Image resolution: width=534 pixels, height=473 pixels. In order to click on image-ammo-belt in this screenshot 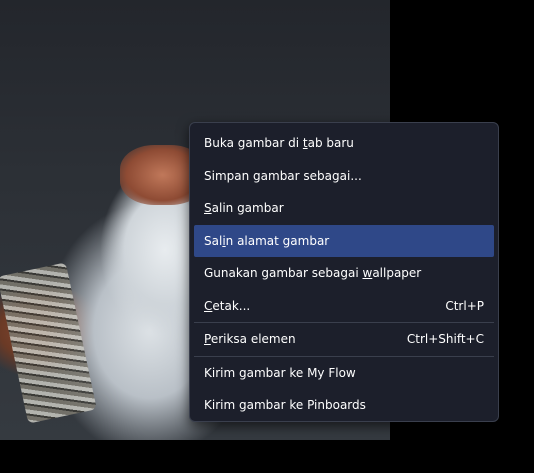, I will do `click(48, 343)`.